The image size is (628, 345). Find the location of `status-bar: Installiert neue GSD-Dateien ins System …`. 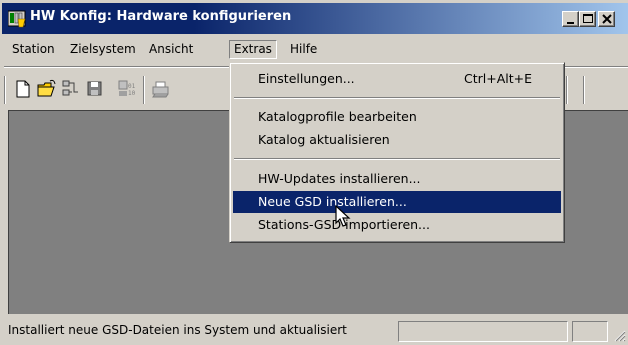

status-bar: Installiert neue GSD-Dateien ins System … is located at coordinates (314, 330).